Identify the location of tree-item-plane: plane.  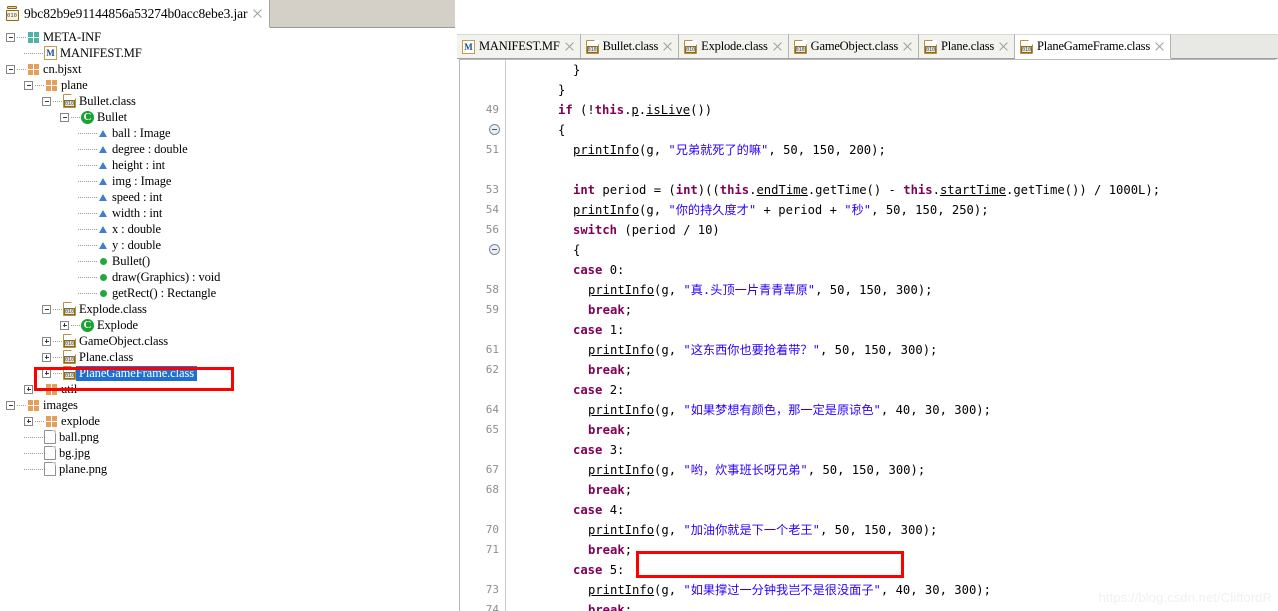
(223, 85).